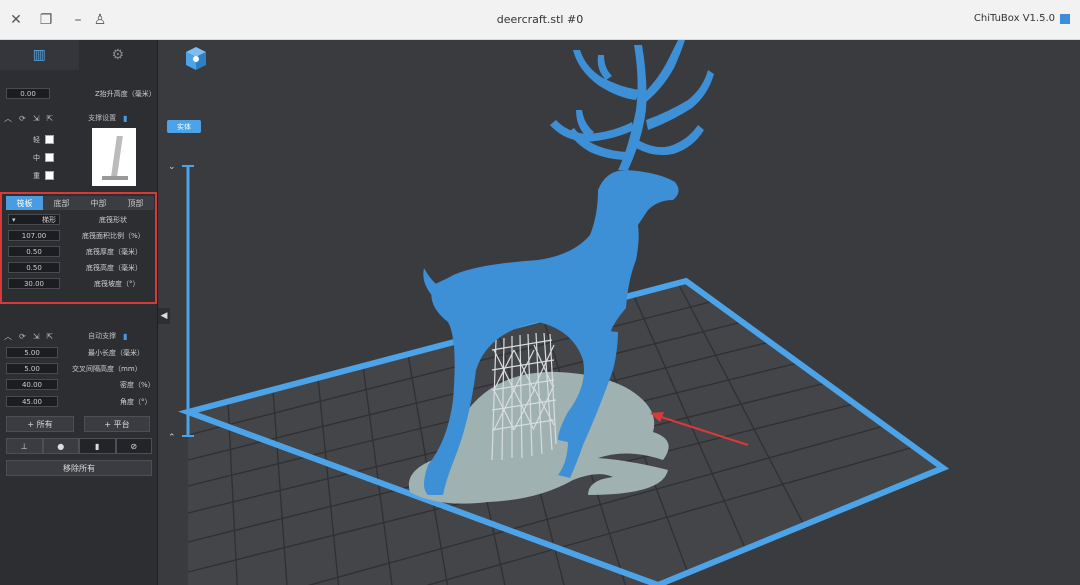 The image size is (1080, 585). I want to click on support-tool-row: ⊥ ● ▮ ⊘, so click(79, 446).